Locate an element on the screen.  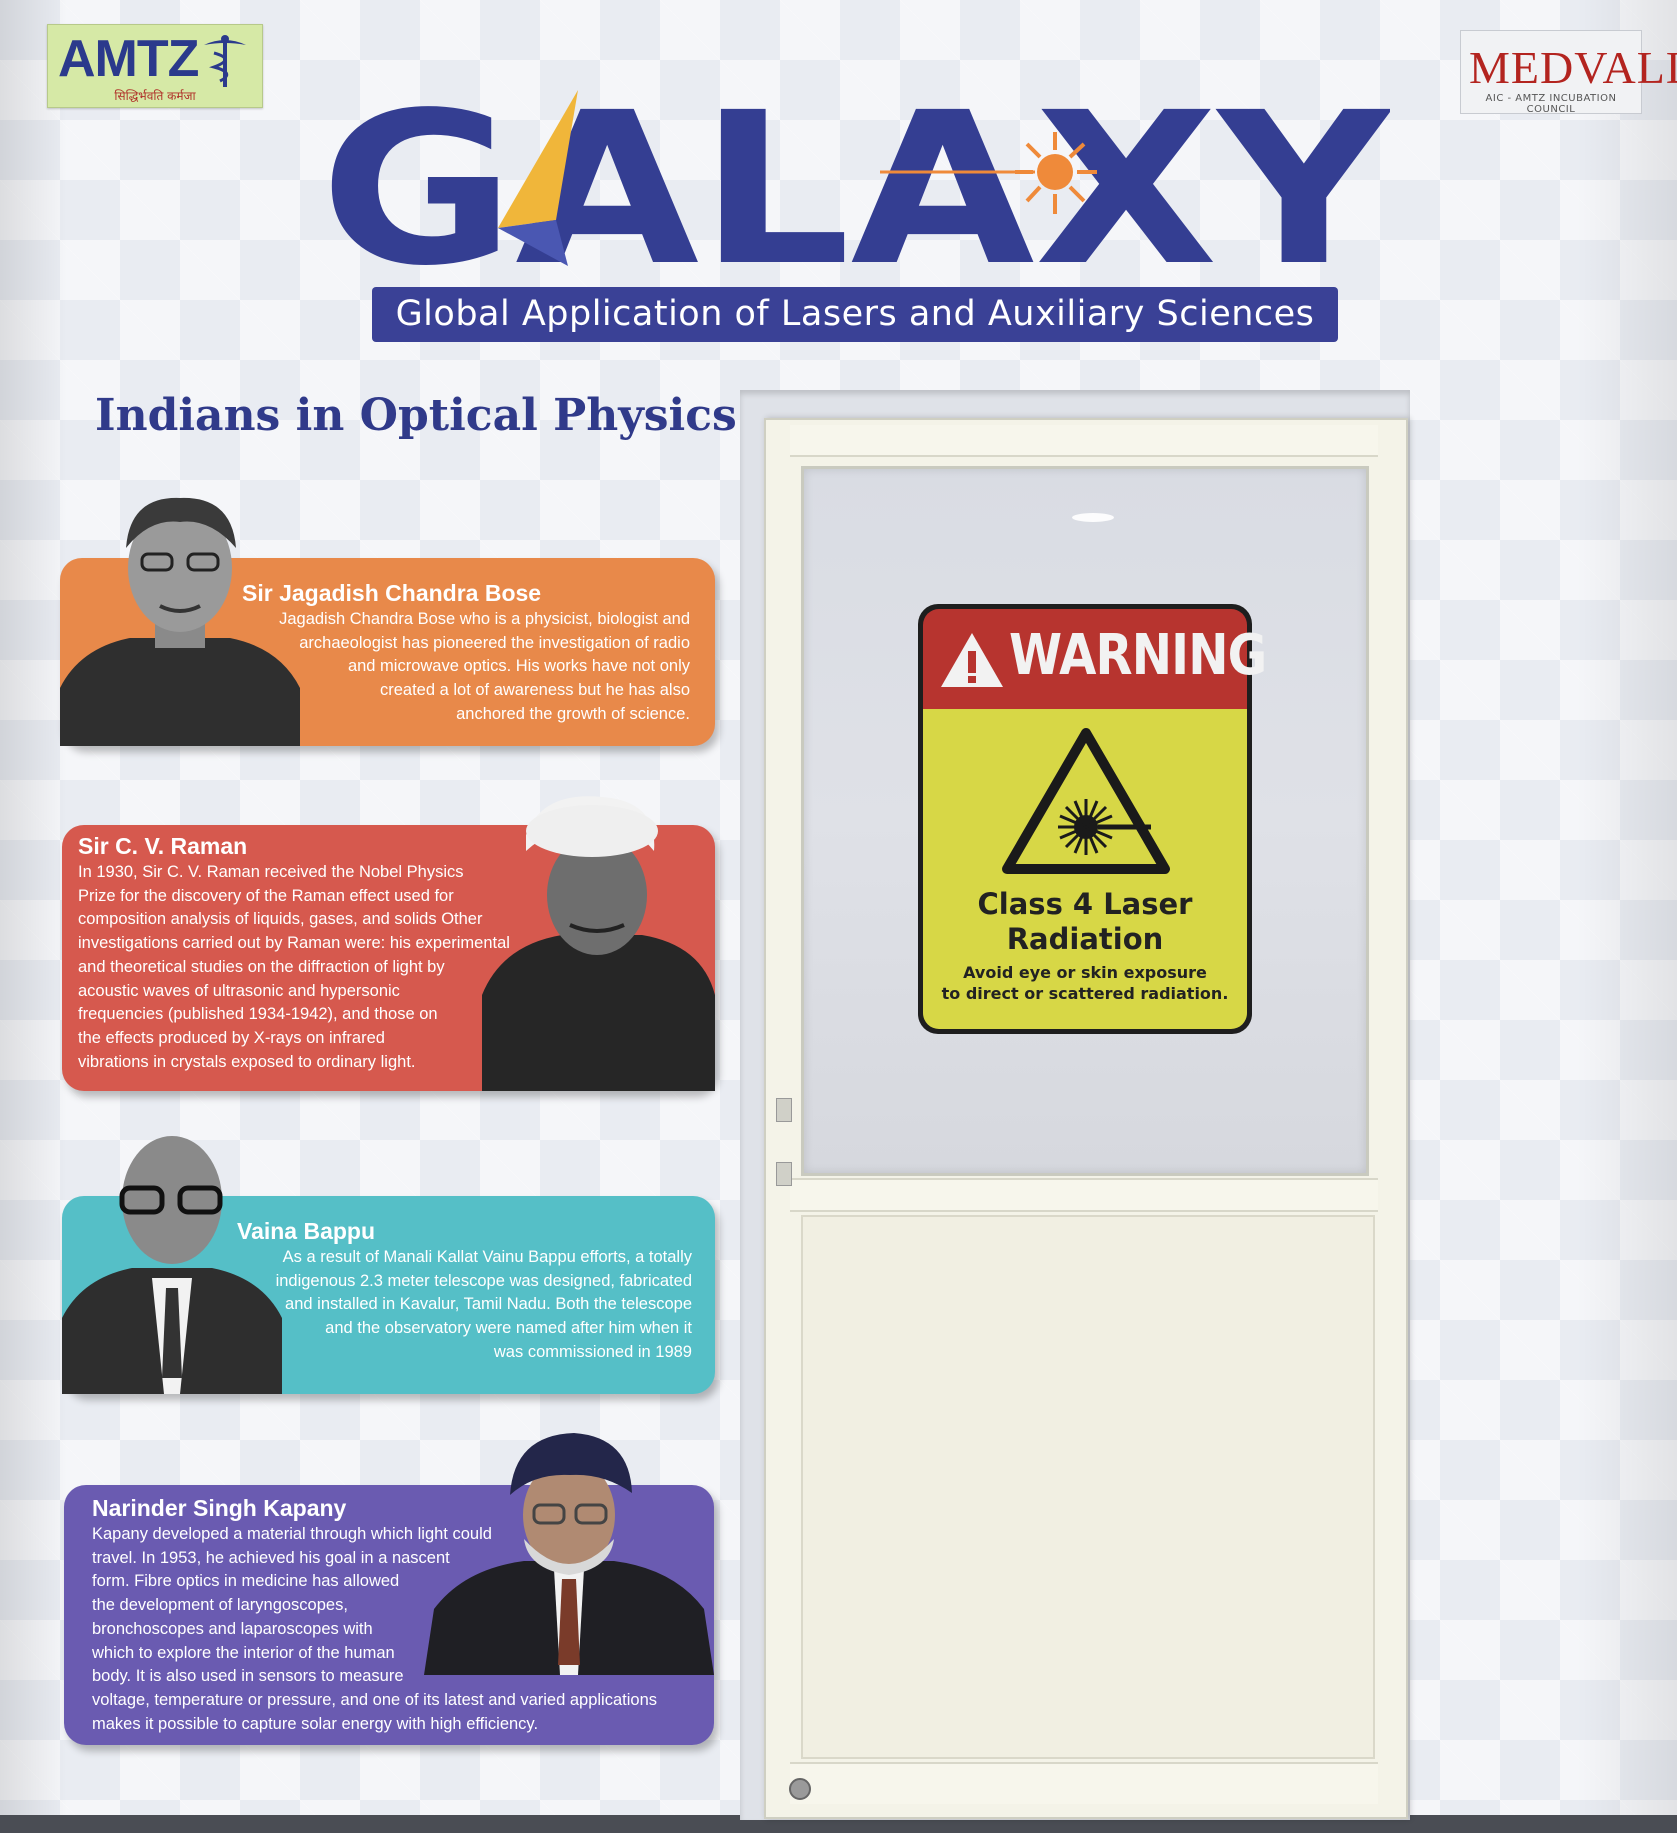
door-middle-rail is located at coordinates (1084, 1195).